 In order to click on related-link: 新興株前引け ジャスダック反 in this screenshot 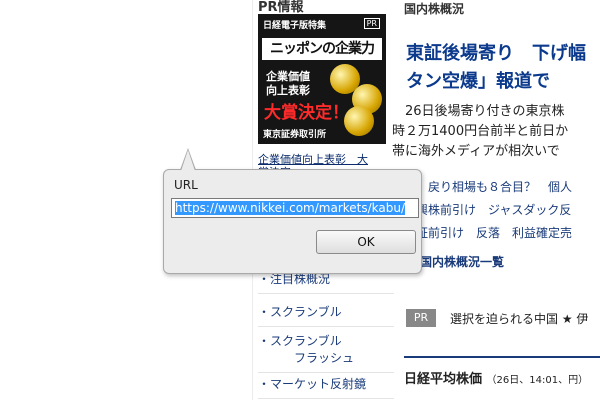, I will do `click(502, 210)`.